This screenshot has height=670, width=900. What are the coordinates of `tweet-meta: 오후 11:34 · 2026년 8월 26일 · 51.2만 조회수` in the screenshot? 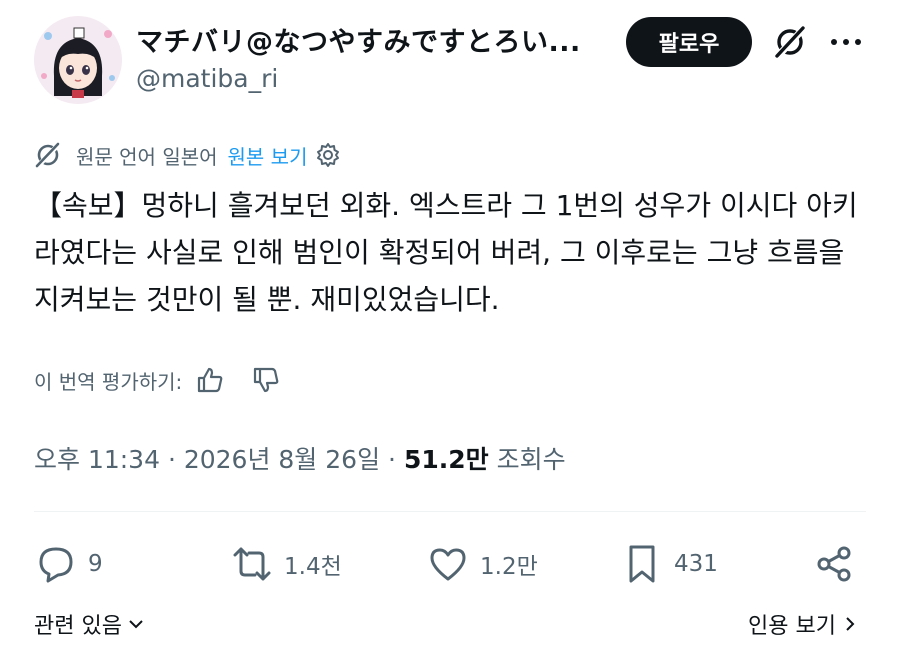 It's located at (300, 458).